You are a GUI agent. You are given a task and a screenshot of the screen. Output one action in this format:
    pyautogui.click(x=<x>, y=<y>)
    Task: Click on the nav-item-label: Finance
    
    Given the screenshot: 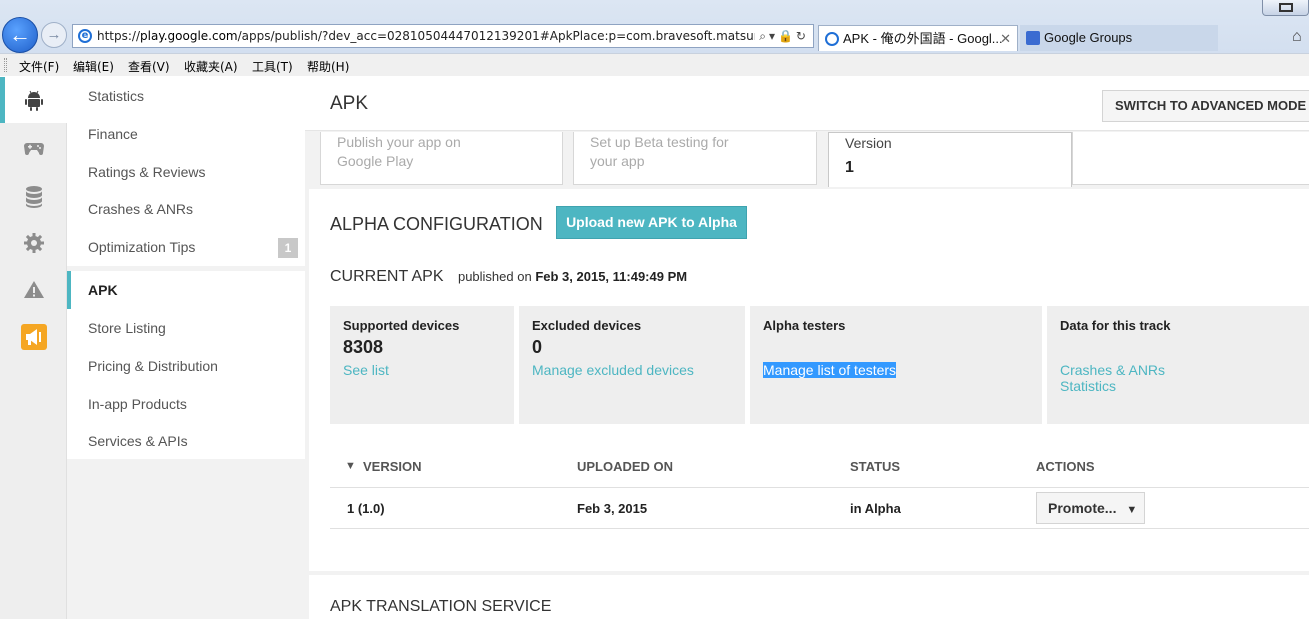 What is the action you would take?
    pyautogui.click(x=113, y=134)
    